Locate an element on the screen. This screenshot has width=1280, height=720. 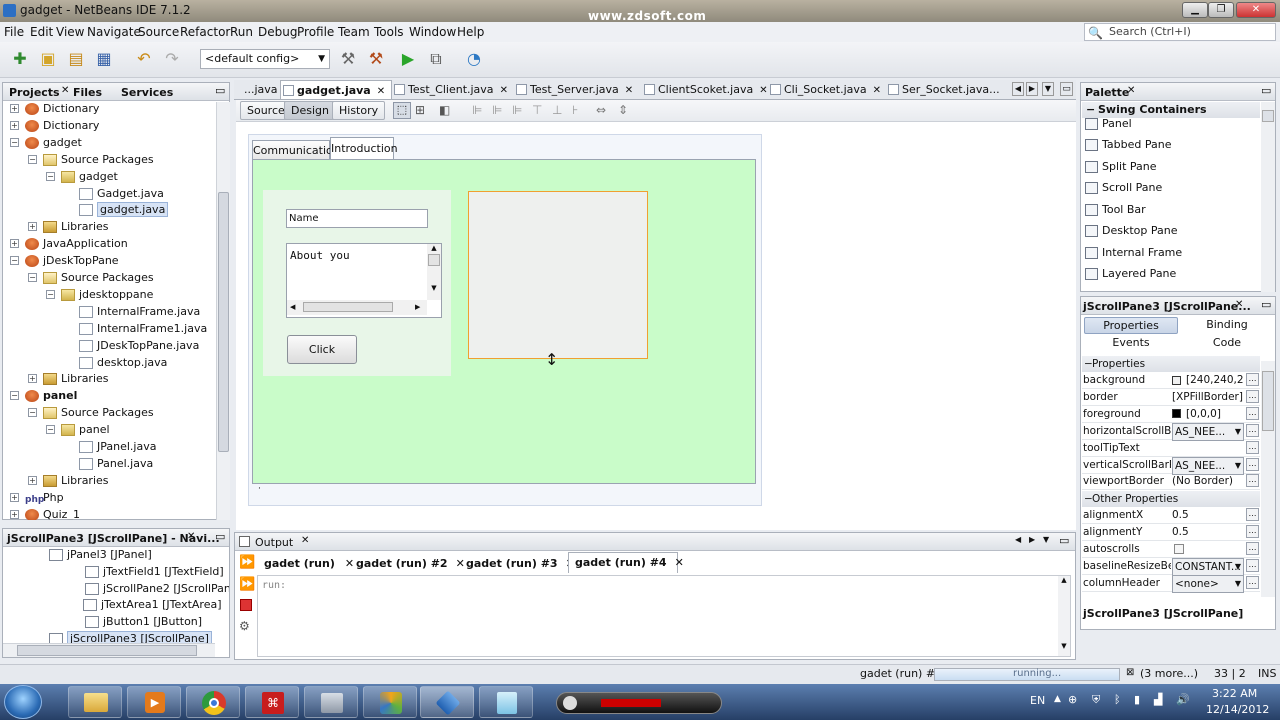
tabs-right-arrow-icon: ▶ is located at coordinates (1032, 89).